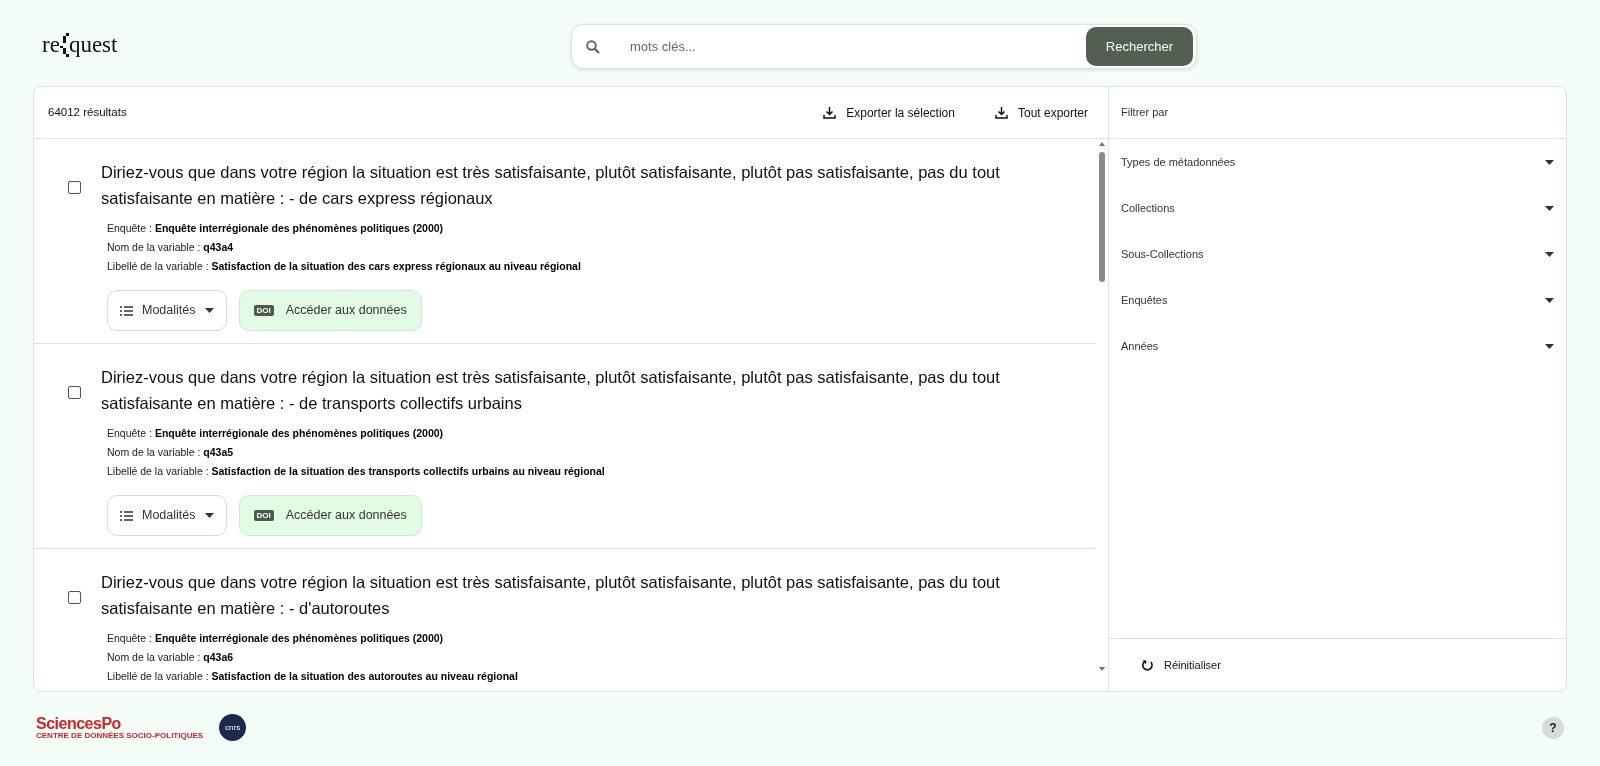  I want to click on filter-dropdown: Enquêtes, so click(1337, 300).